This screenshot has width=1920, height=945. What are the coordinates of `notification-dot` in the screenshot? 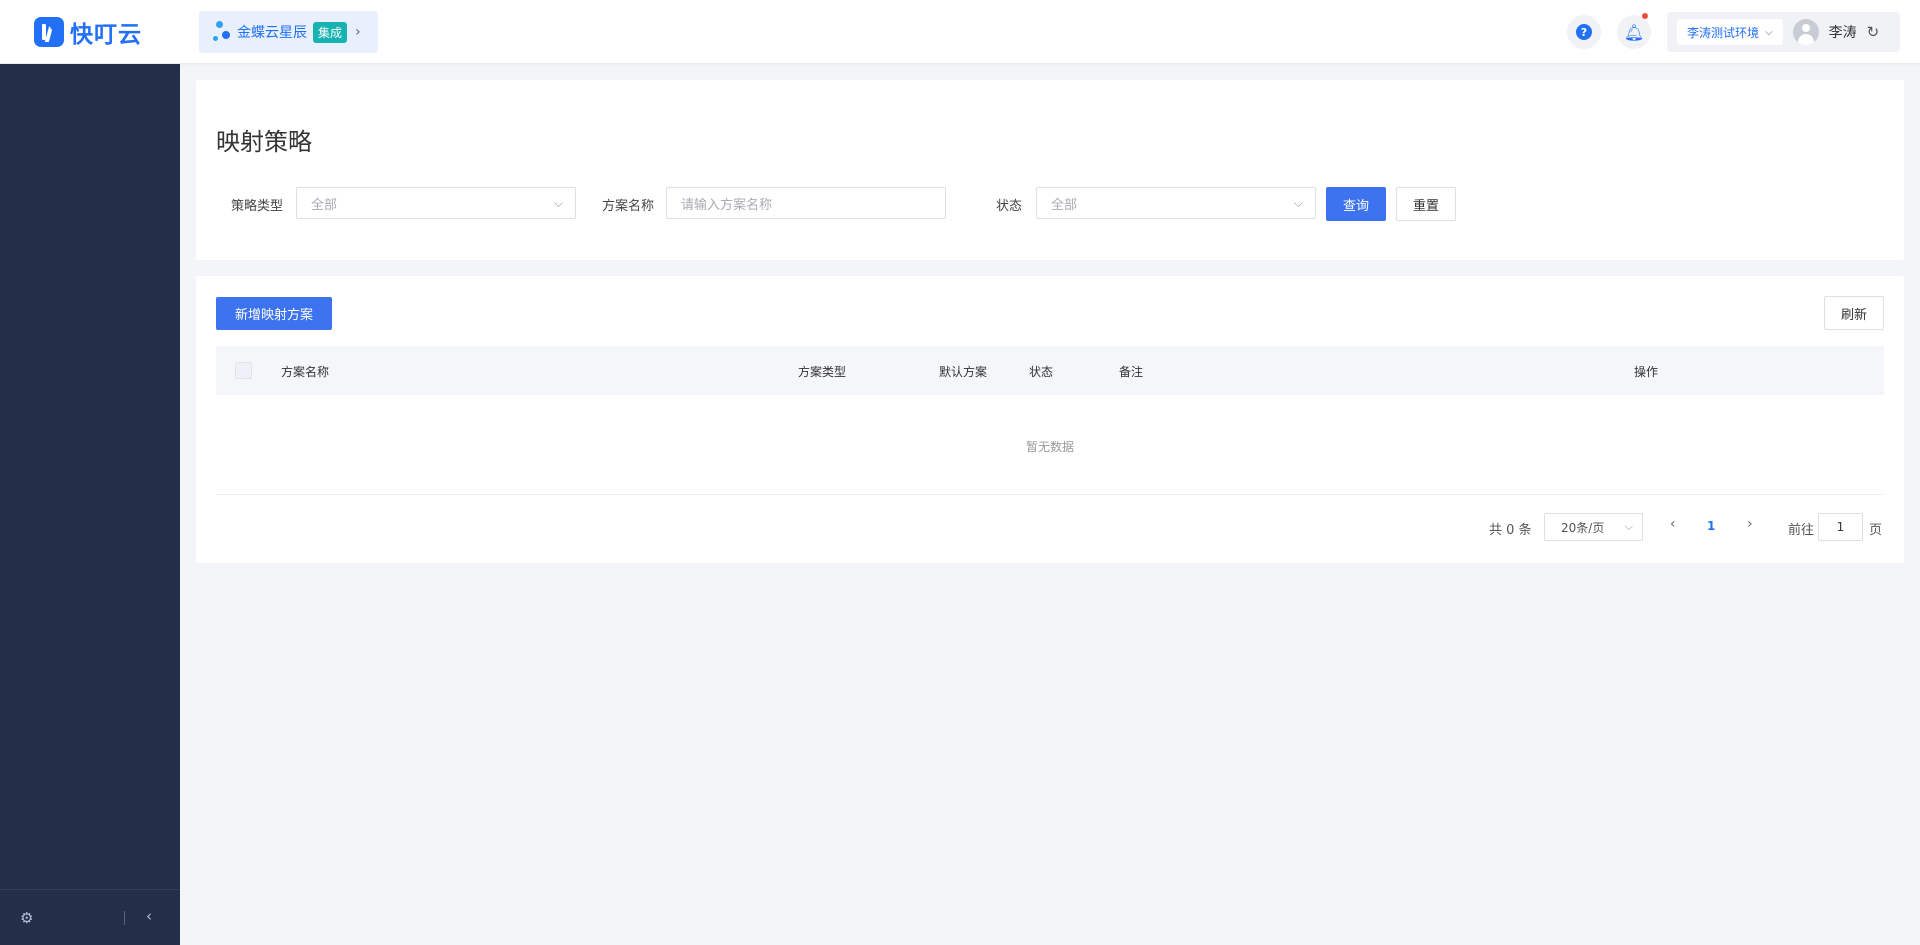 It's located at (1645, 16).